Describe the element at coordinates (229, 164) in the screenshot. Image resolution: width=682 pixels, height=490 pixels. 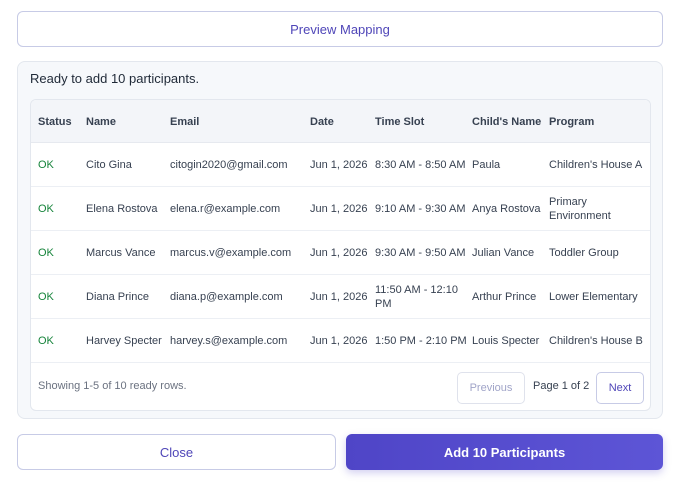
I see `participant-email: citogin2020@gmail.com` at that location.